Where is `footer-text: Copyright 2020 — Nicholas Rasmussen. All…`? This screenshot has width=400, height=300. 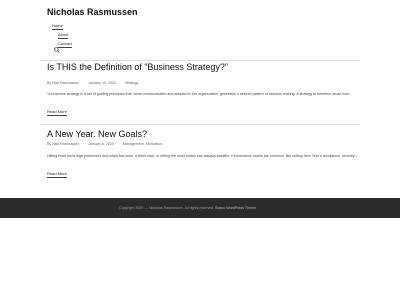
footer-text: Copyright 2020 — Nicholas Rasmussen. All… is located at coordinates (187, 208).